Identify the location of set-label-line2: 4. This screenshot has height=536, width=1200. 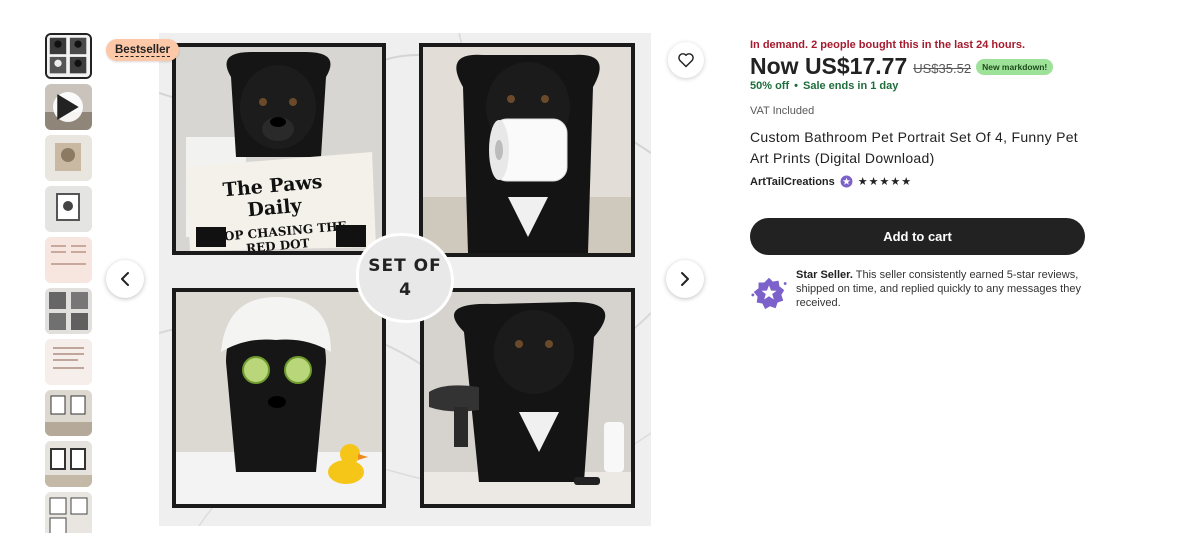
(405, 290).